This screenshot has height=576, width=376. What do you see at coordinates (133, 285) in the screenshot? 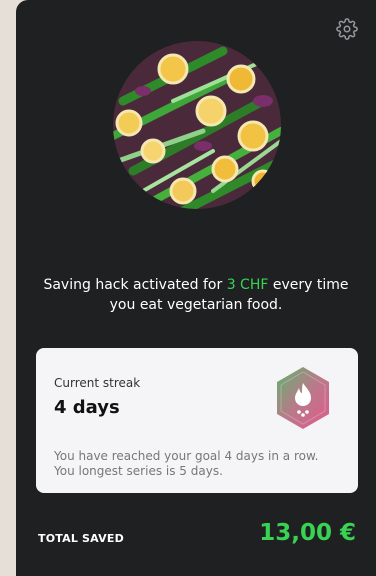
I see `tagline-text-before: Saving hack activated for` at bounding box center [133, 285].